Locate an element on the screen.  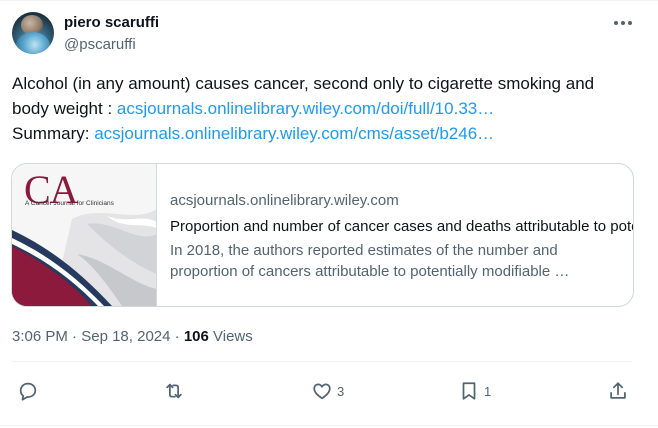
bookmark-button: 1 is located at coordinates (474, 391).